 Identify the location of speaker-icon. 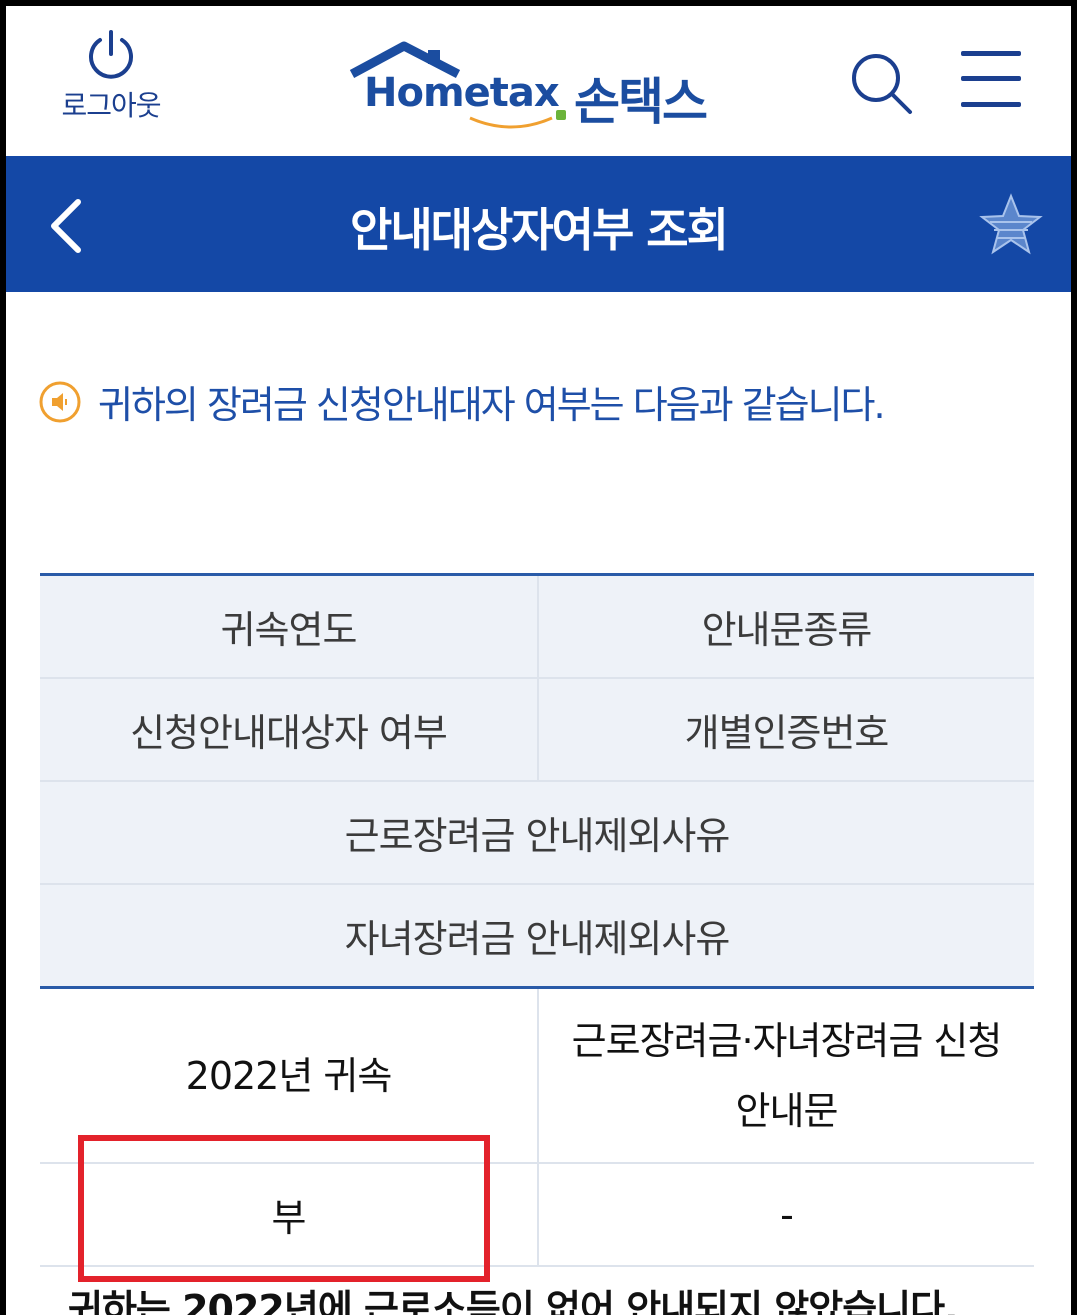
(60, 401).